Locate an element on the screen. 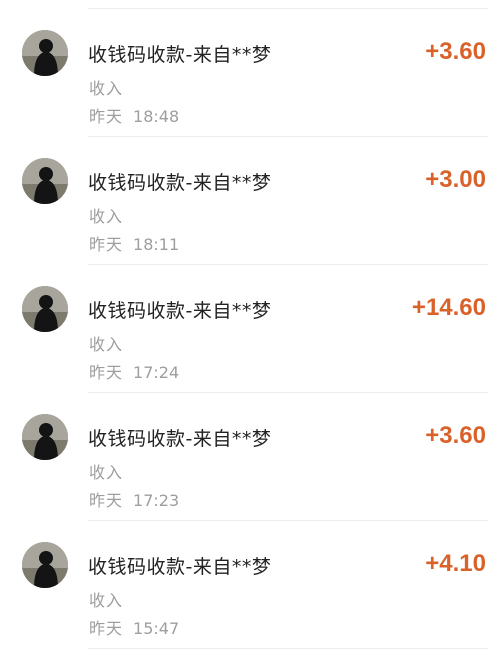 The width and height of the screenshot is (500, 654). transaction-time: 昨天 15:47 is located at coordinates (134, 627).